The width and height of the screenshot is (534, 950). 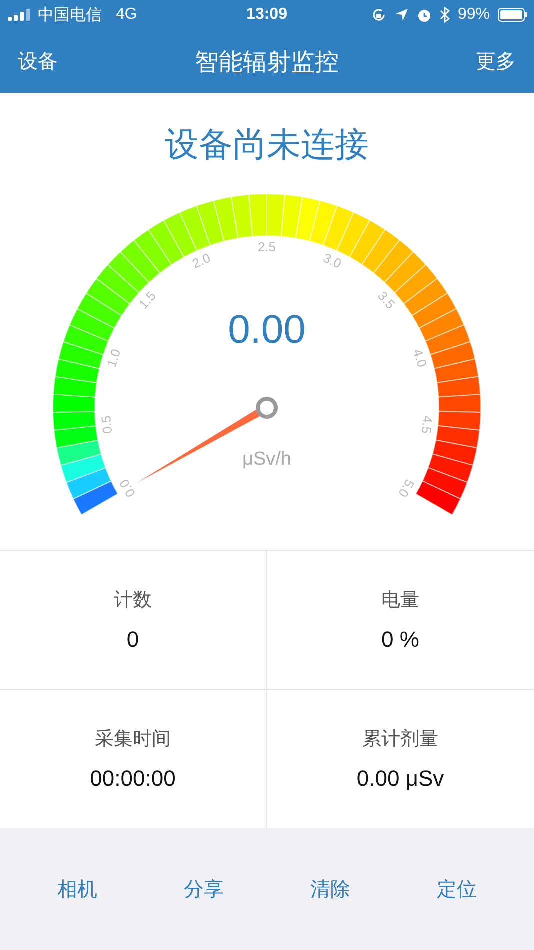 I want to click on scale-label: 4.5, so click(x=427, y=425).